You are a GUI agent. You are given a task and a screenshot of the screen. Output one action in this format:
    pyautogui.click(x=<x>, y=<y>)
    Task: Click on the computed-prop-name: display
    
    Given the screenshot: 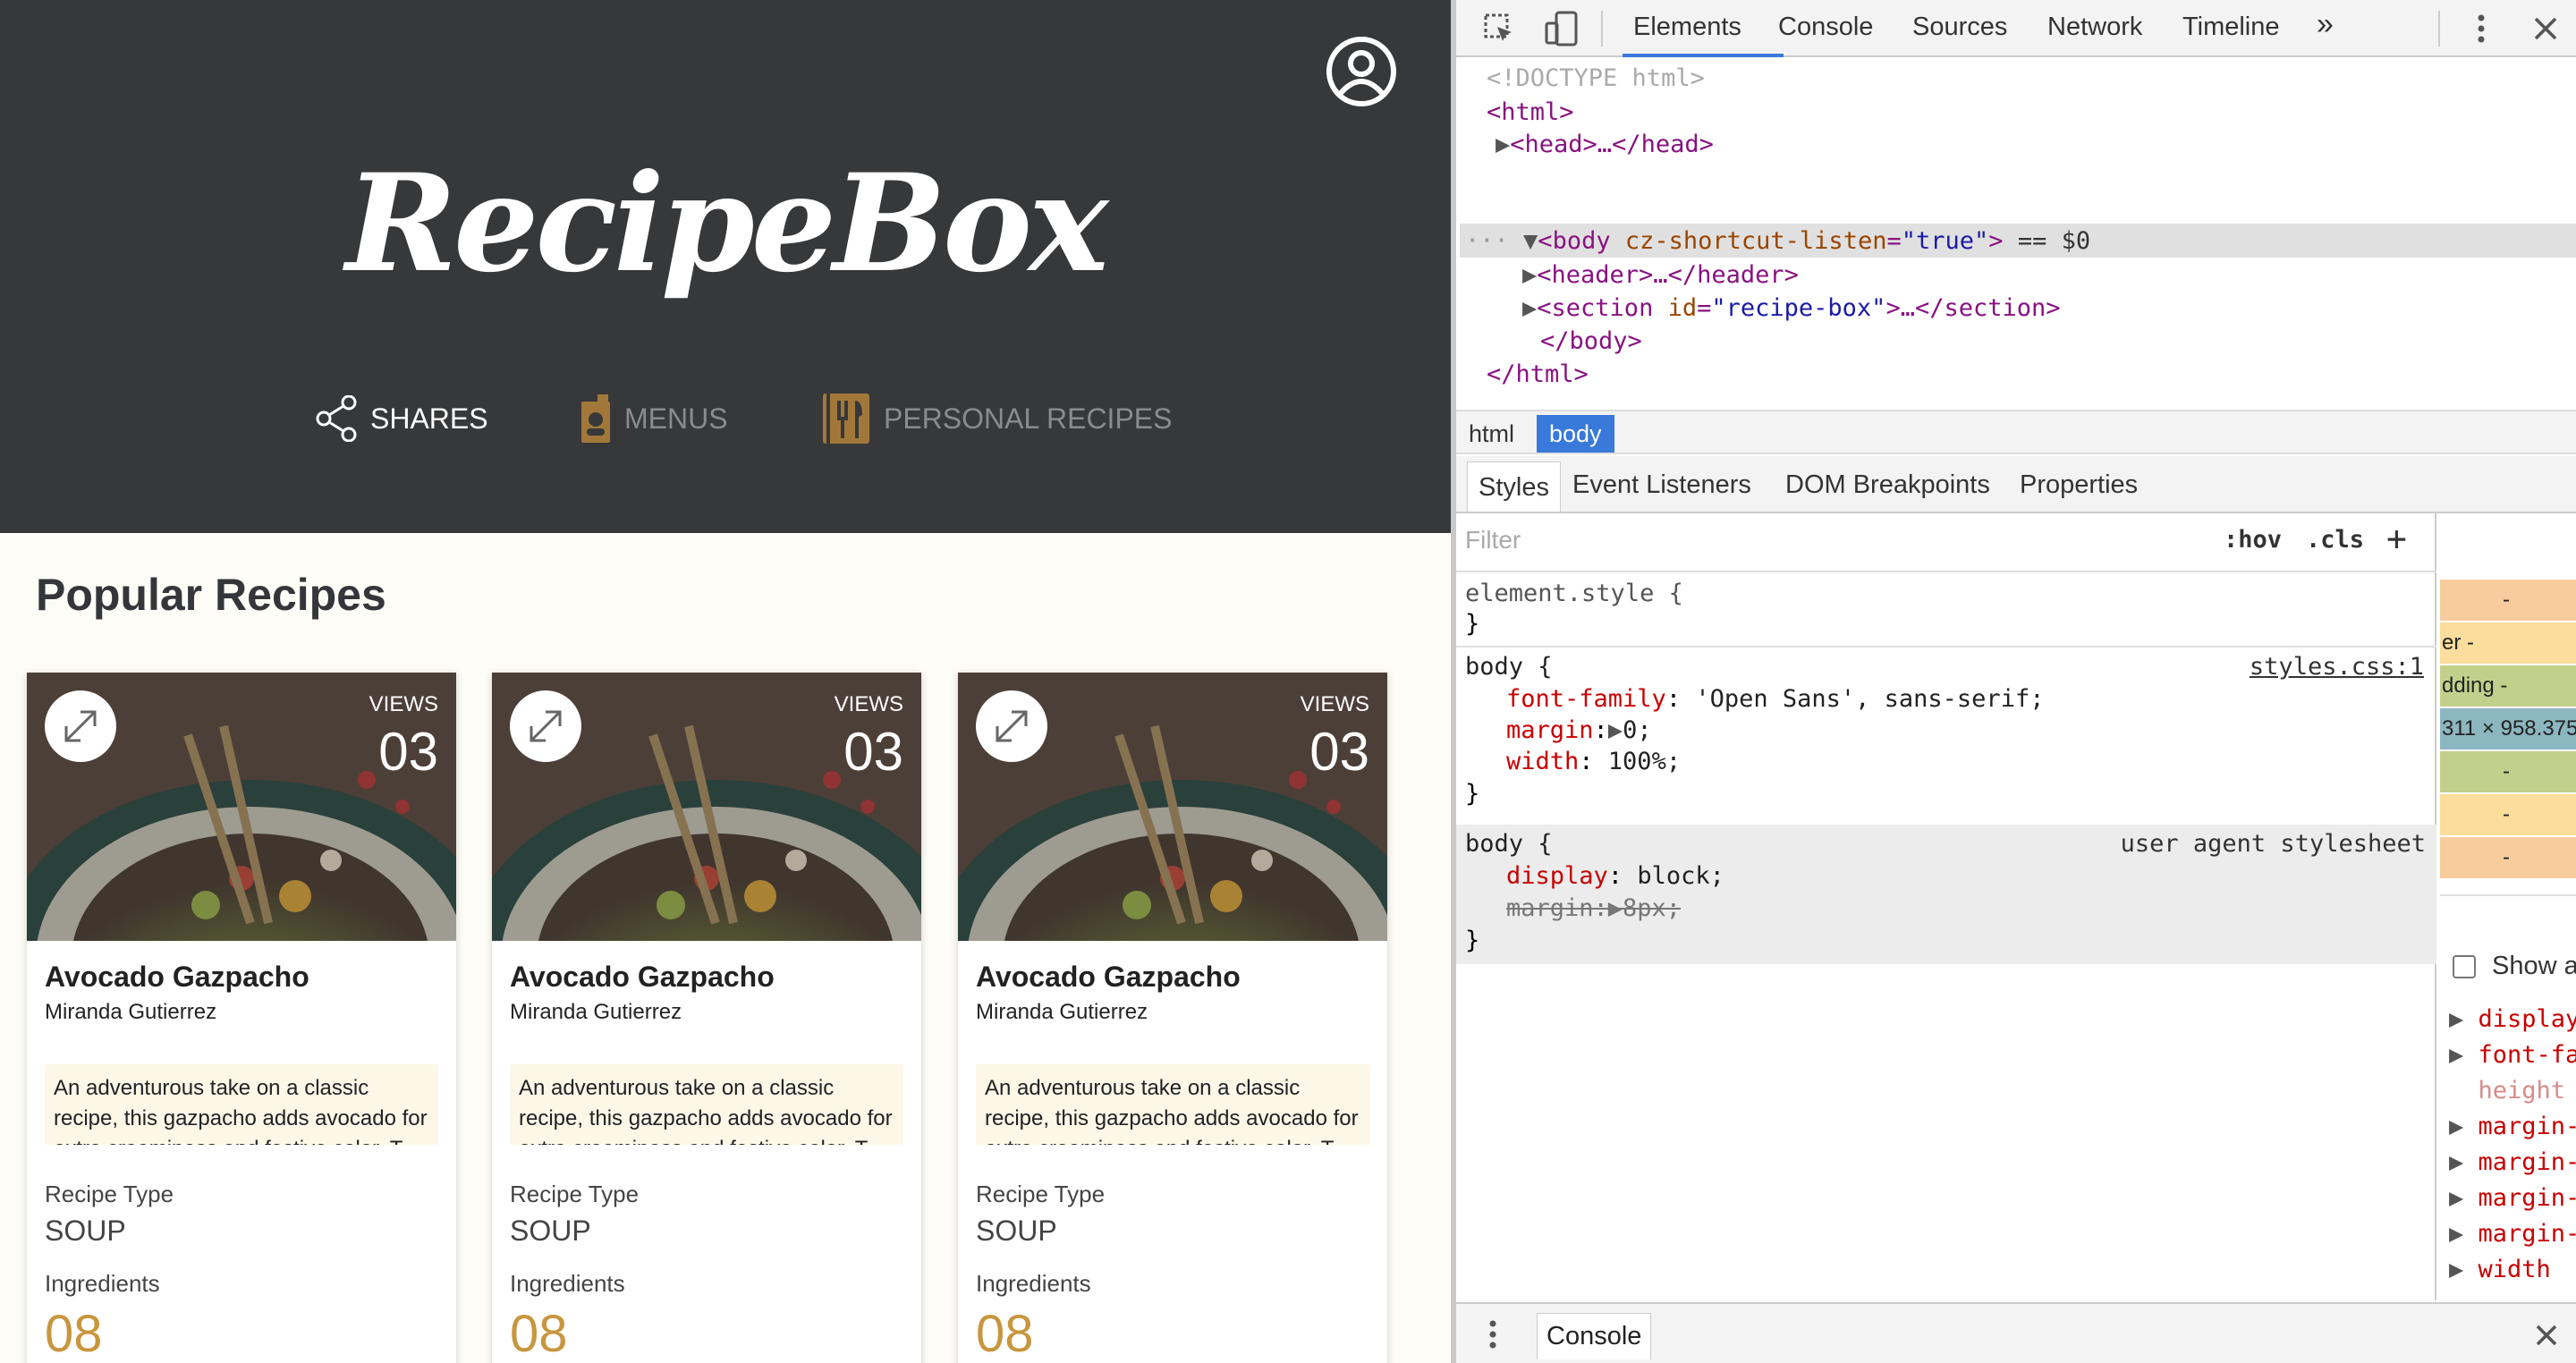 What is the action you would take?
    pyautogui.click(x=2527, y=1019)
    